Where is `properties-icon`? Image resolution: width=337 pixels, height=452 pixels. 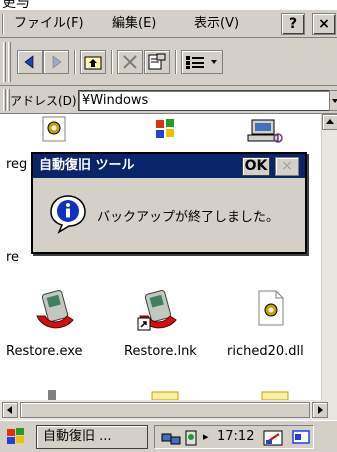
properties-icon is located at coordinates (157, 61).